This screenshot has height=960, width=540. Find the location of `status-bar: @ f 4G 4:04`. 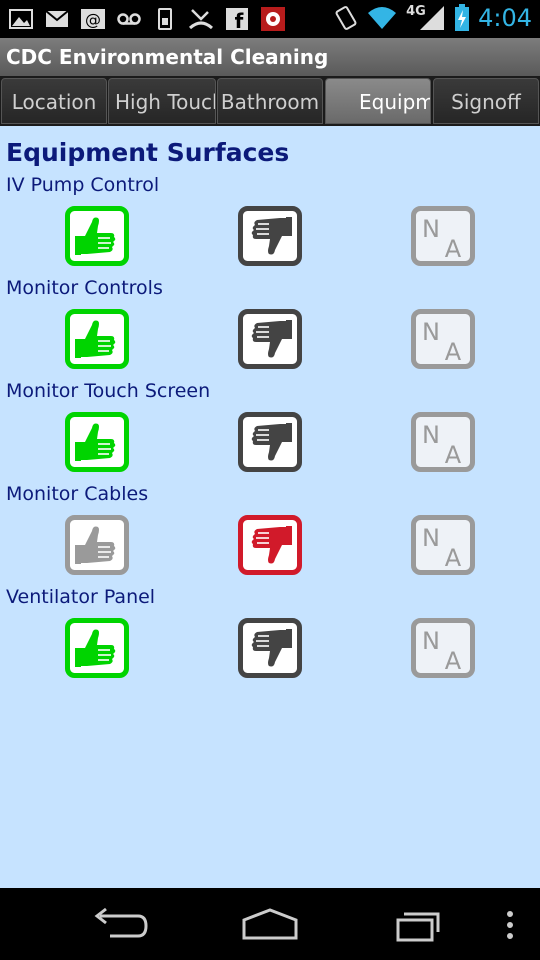

status-bar: @ f 4G 4:04 is located at coordinates (270, 19).